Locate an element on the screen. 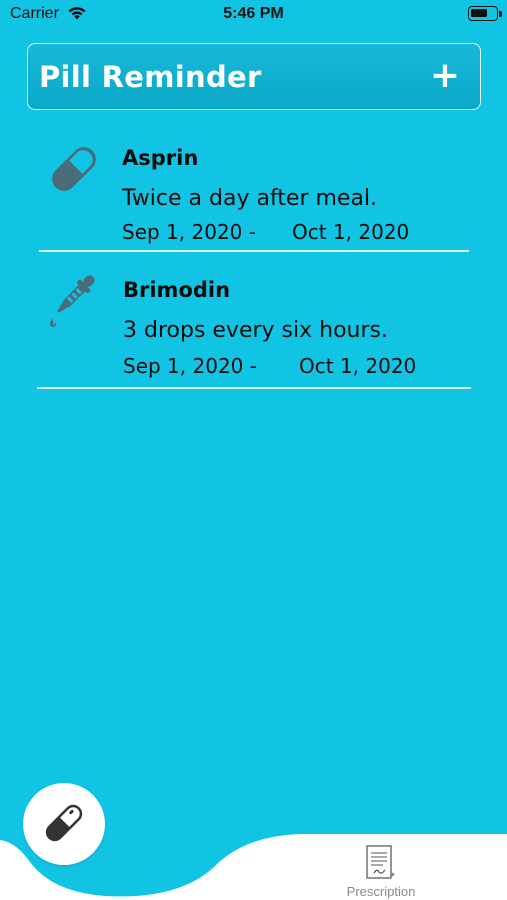 This screenshot has height=900, width=507. clock: 5:46 PM is located at coordinates (253, 13).